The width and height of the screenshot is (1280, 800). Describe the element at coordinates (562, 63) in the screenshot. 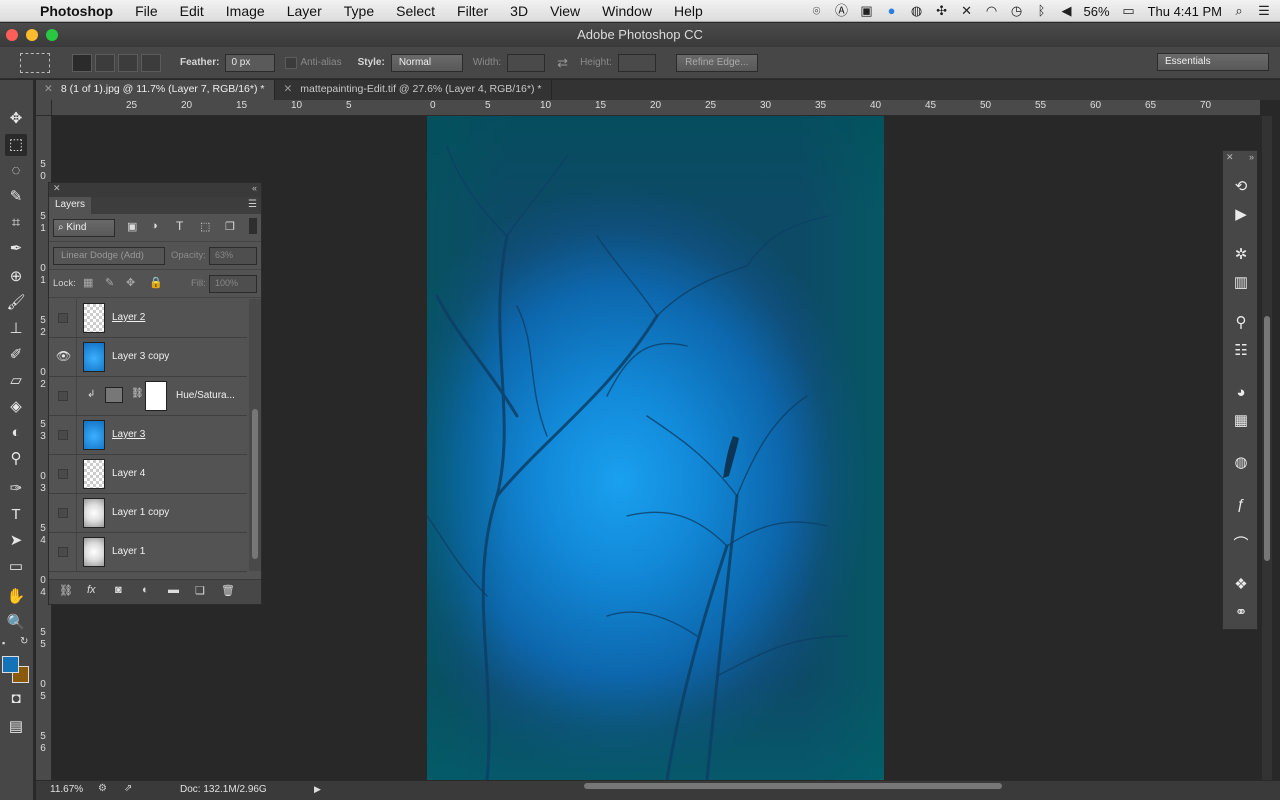

I see `swap-dimensions-icon: ⇄` at that location.